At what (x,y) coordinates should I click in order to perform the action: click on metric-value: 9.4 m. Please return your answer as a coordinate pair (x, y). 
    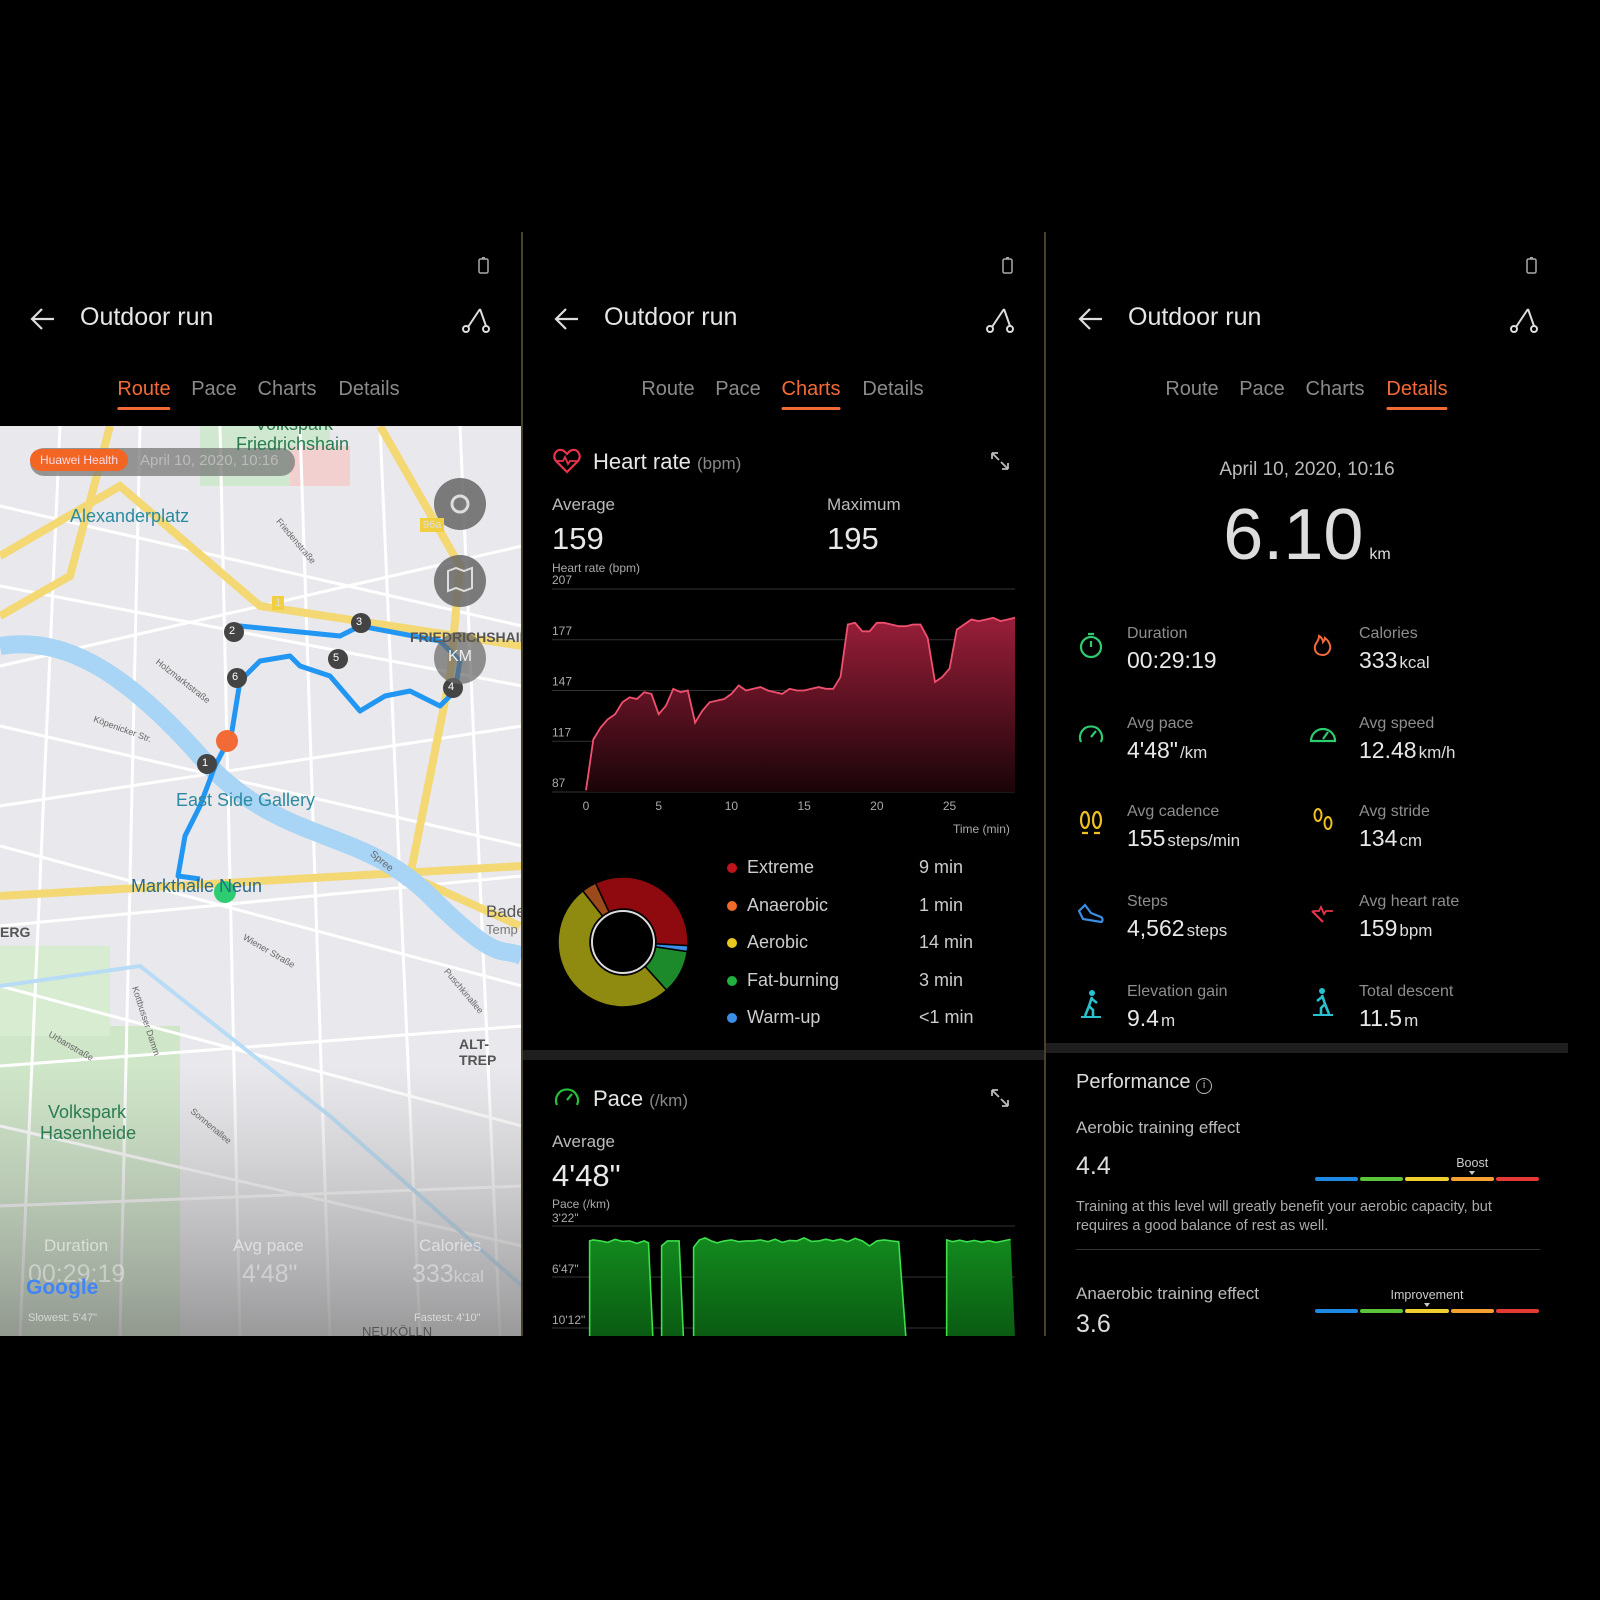
    Looking at the image, I should click on (1151, 1018).